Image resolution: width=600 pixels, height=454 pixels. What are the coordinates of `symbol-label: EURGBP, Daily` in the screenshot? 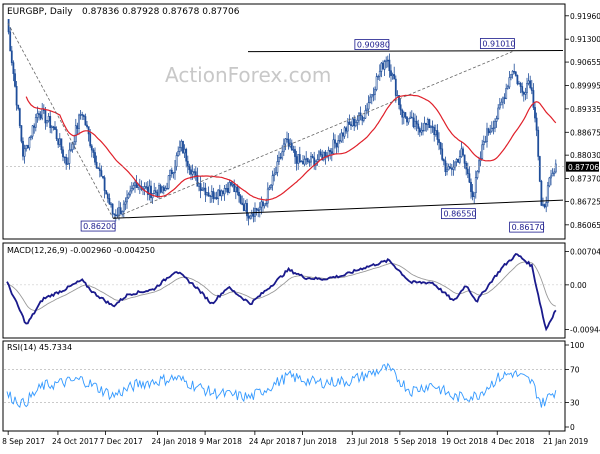 It's located at (40, 12).